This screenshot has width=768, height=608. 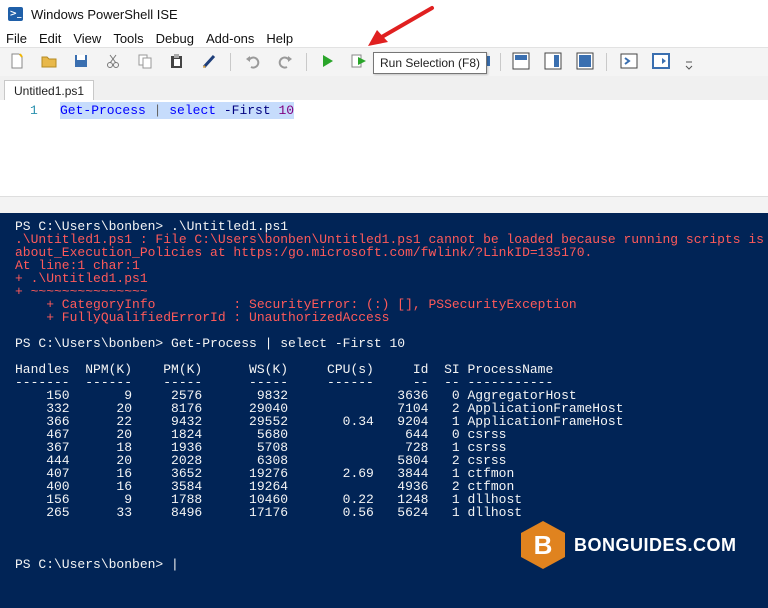 I want to click on menu-help: Help, so click(x=279, y=38).